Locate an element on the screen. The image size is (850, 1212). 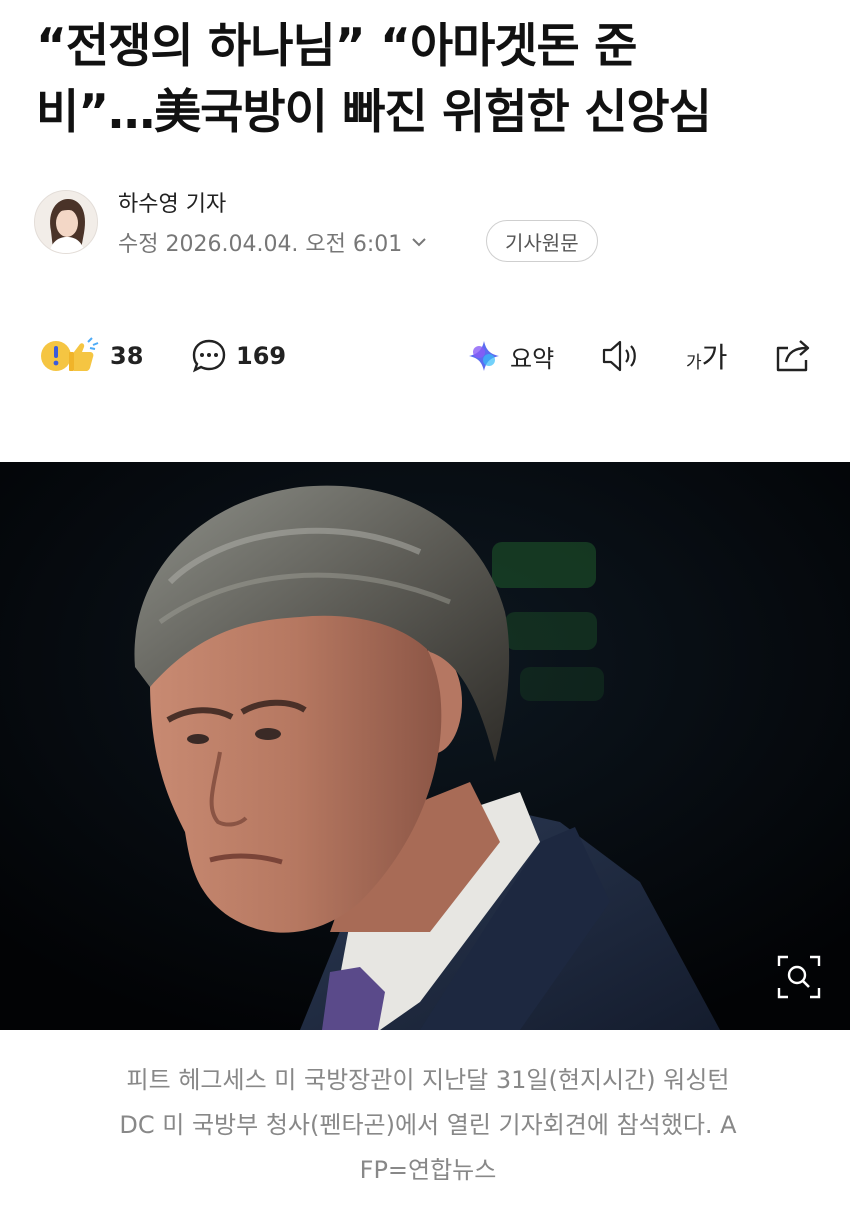
byline: 하수영 기자 수정 2026.04.04. 오전 6:01 기사원문 is located at coordinates (424, 224).